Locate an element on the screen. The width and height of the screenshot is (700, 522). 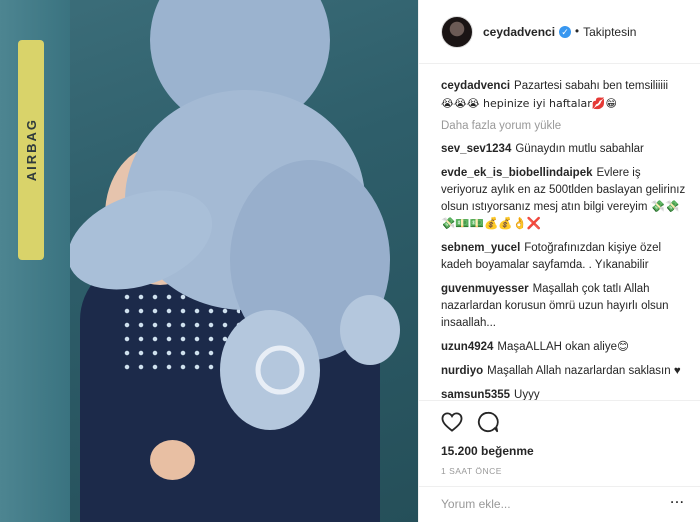
comment-username: nurdiyo is located at coordinates (462, 371).